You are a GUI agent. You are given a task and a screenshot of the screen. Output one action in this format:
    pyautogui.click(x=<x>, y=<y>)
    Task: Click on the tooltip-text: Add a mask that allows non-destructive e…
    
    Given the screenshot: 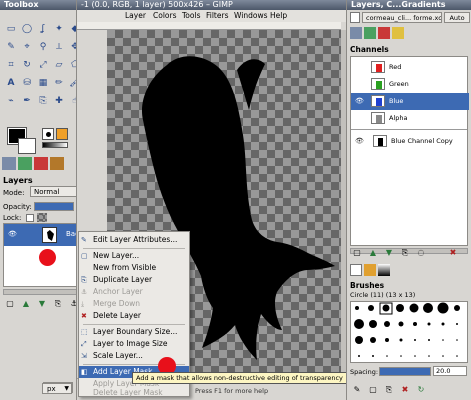 What is the action you would take?
    pyautogui.click(x=239, y=378)
    